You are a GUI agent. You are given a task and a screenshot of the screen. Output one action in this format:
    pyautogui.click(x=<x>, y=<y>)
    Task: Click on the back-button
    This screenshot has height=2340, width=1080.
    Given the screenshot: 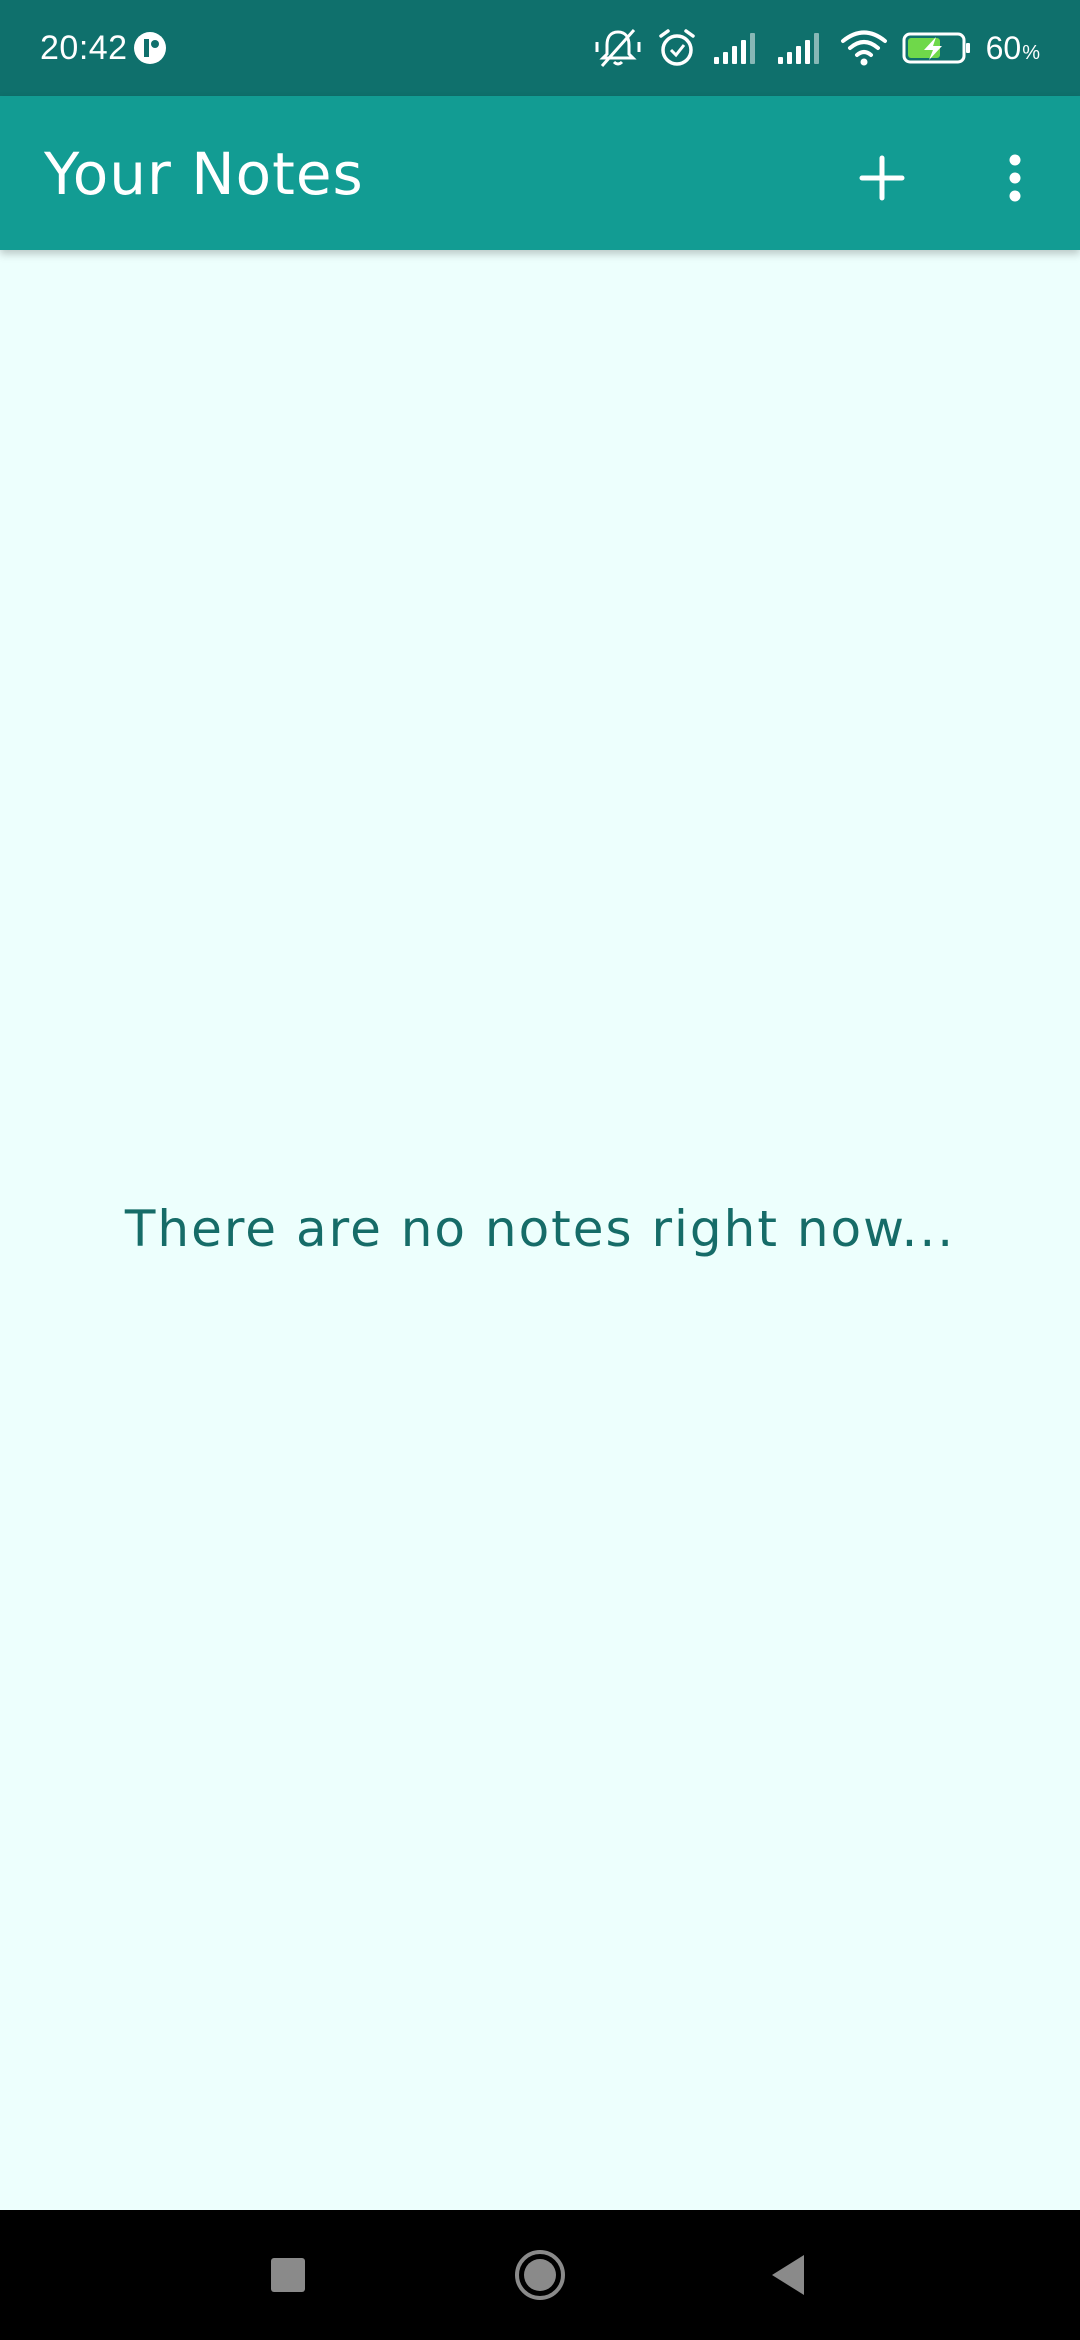 What is the action you would take?
    pyautogui.click(x=788, y=2275)
    